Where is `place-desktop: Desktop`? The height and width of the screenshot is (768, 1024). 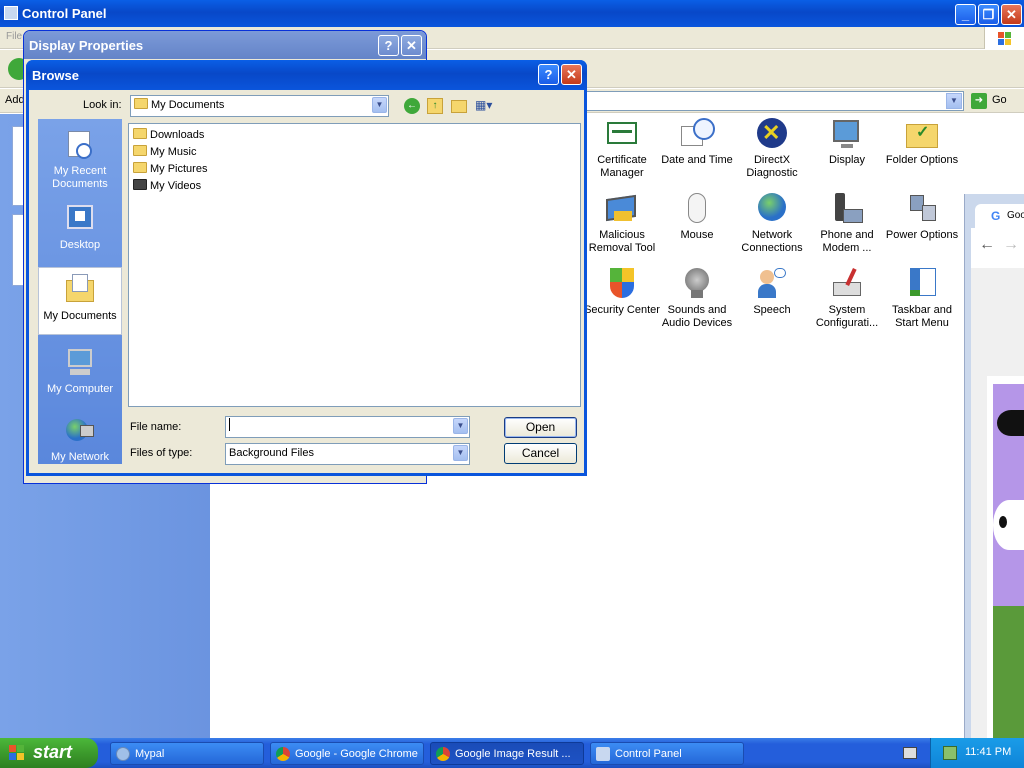 place-desktop: Desktop is located at coordinates (80, 227).